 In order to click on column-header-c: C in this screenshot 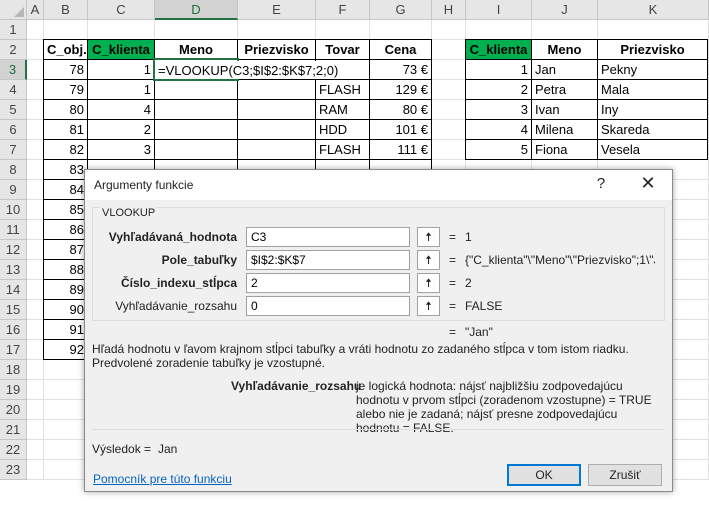, I will do `click(121, 10)`.